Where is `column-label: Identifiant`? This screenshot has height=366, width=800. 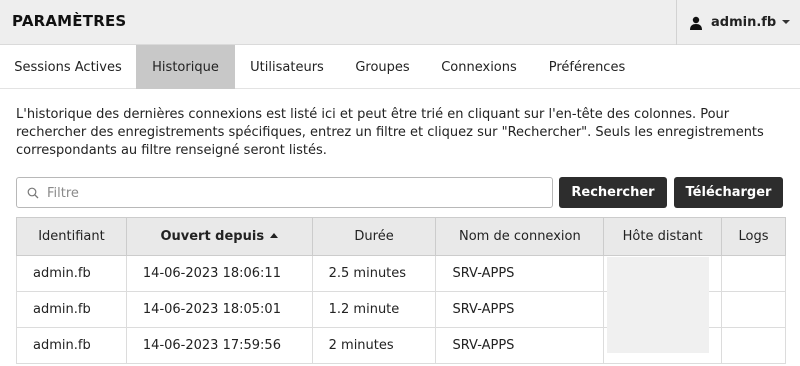
column-label: Identifiant is located at coordinates (71, 236).